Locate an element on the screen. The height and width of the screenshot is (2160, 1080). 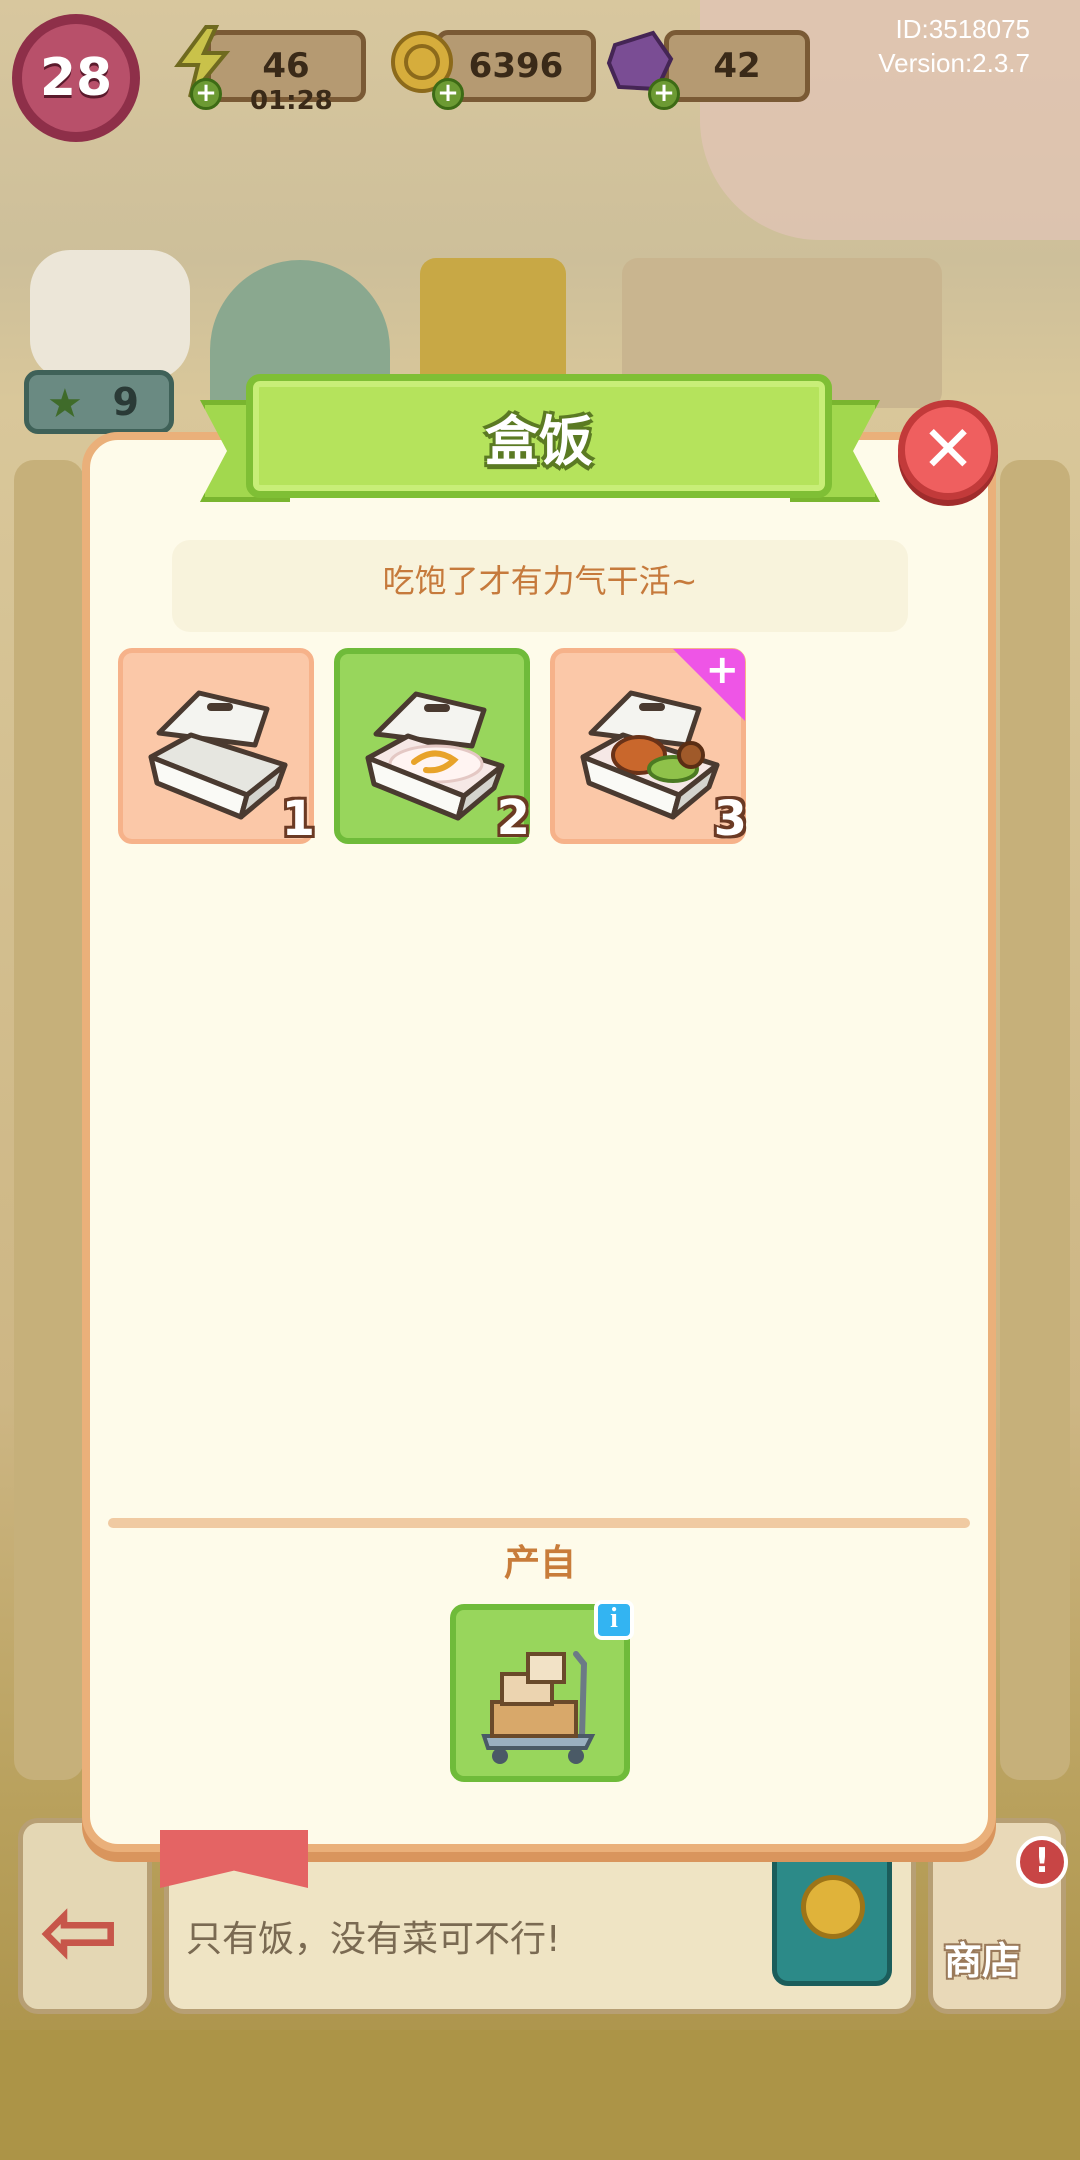
producer-tile: i is located at coordinates (542, 1691).